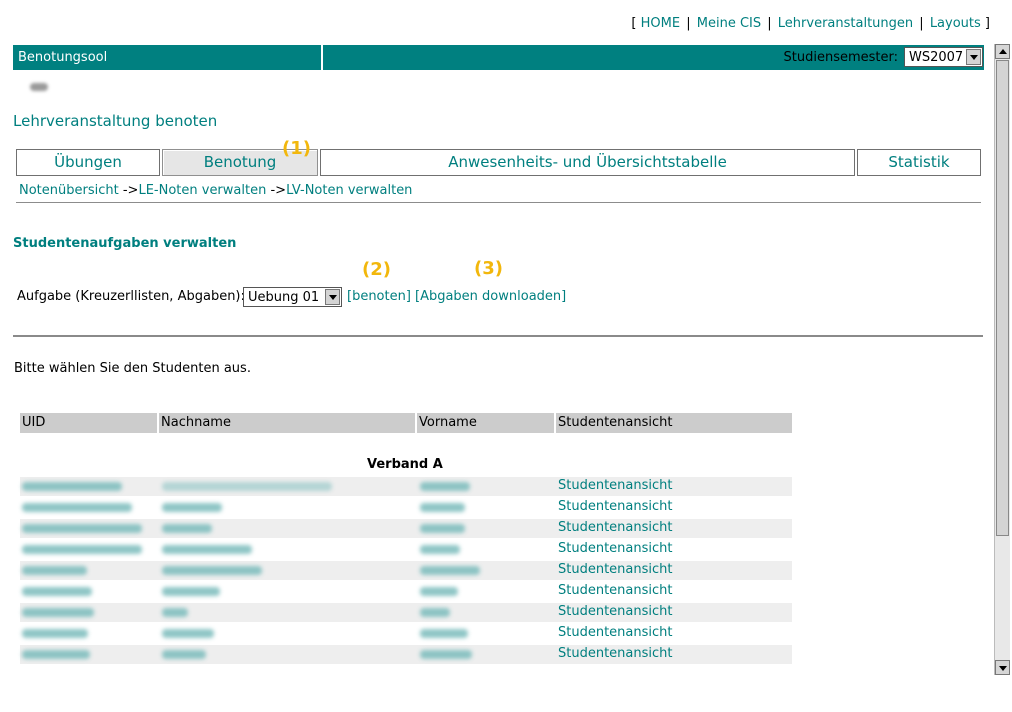  What do you see at coordinates (490, 296) in the screenshot?
I see `download-submissions-link: [Abgaben downloaden]` at bounding box center [490, 296].